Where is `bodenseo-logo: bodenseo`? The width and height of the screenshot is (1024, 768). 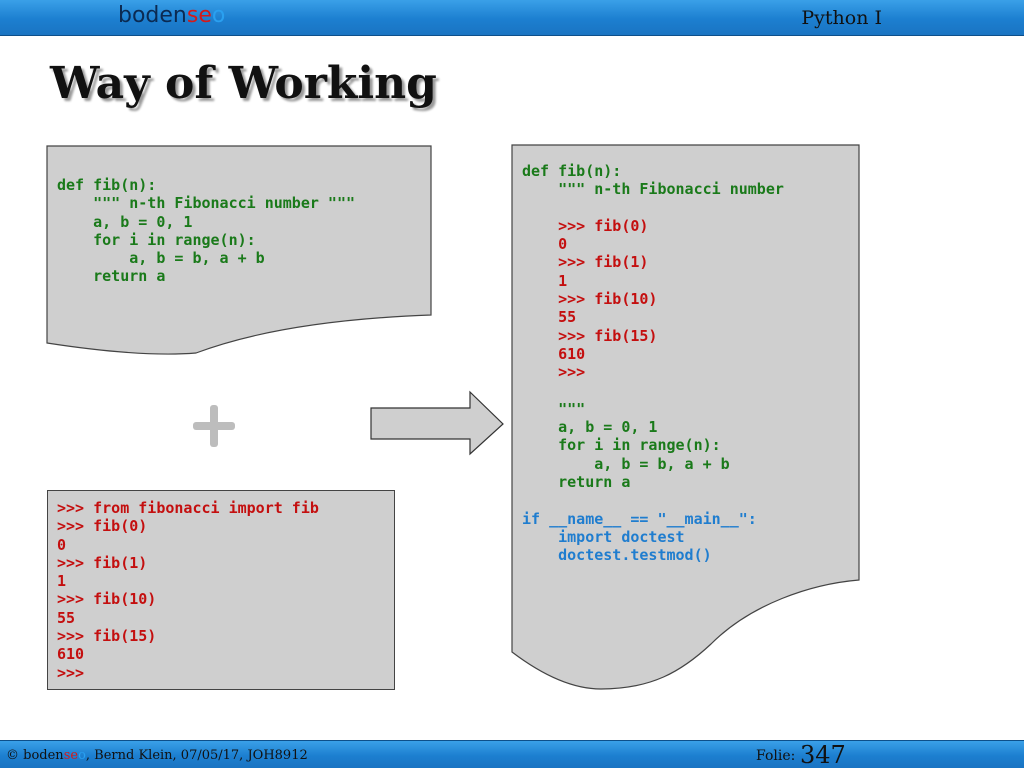
bodenseo-logo: bodenseo is located at coordinates (171, 15).